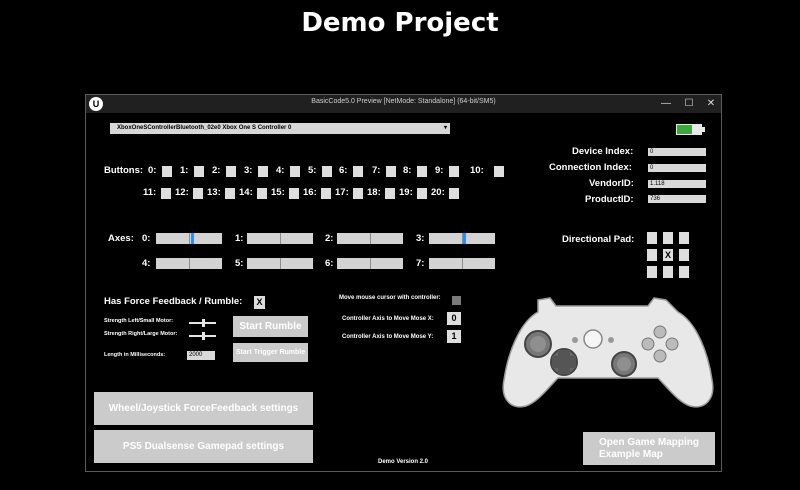 The image size is (800, 490). What do you see at coordinates (631, 454) in the screenshot?
I see `open-game-mapping-line2: Example Map` at bounding box center [631, 454].